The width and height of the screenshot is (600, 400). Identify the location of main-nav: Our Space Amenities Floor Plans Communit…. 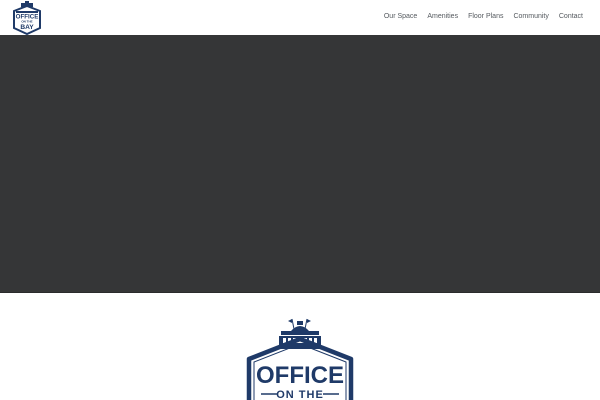
(483, 17).